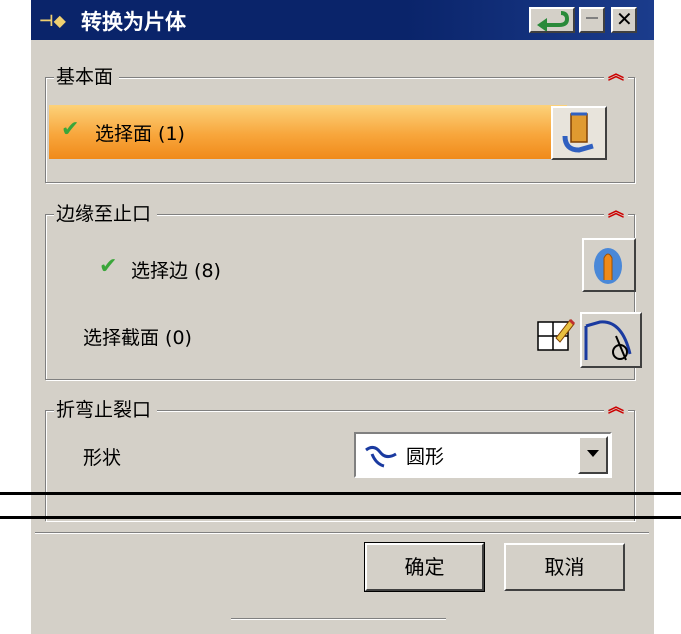 The image size is (681, 634). I want to click on face-selector-button, so click(579, 133).